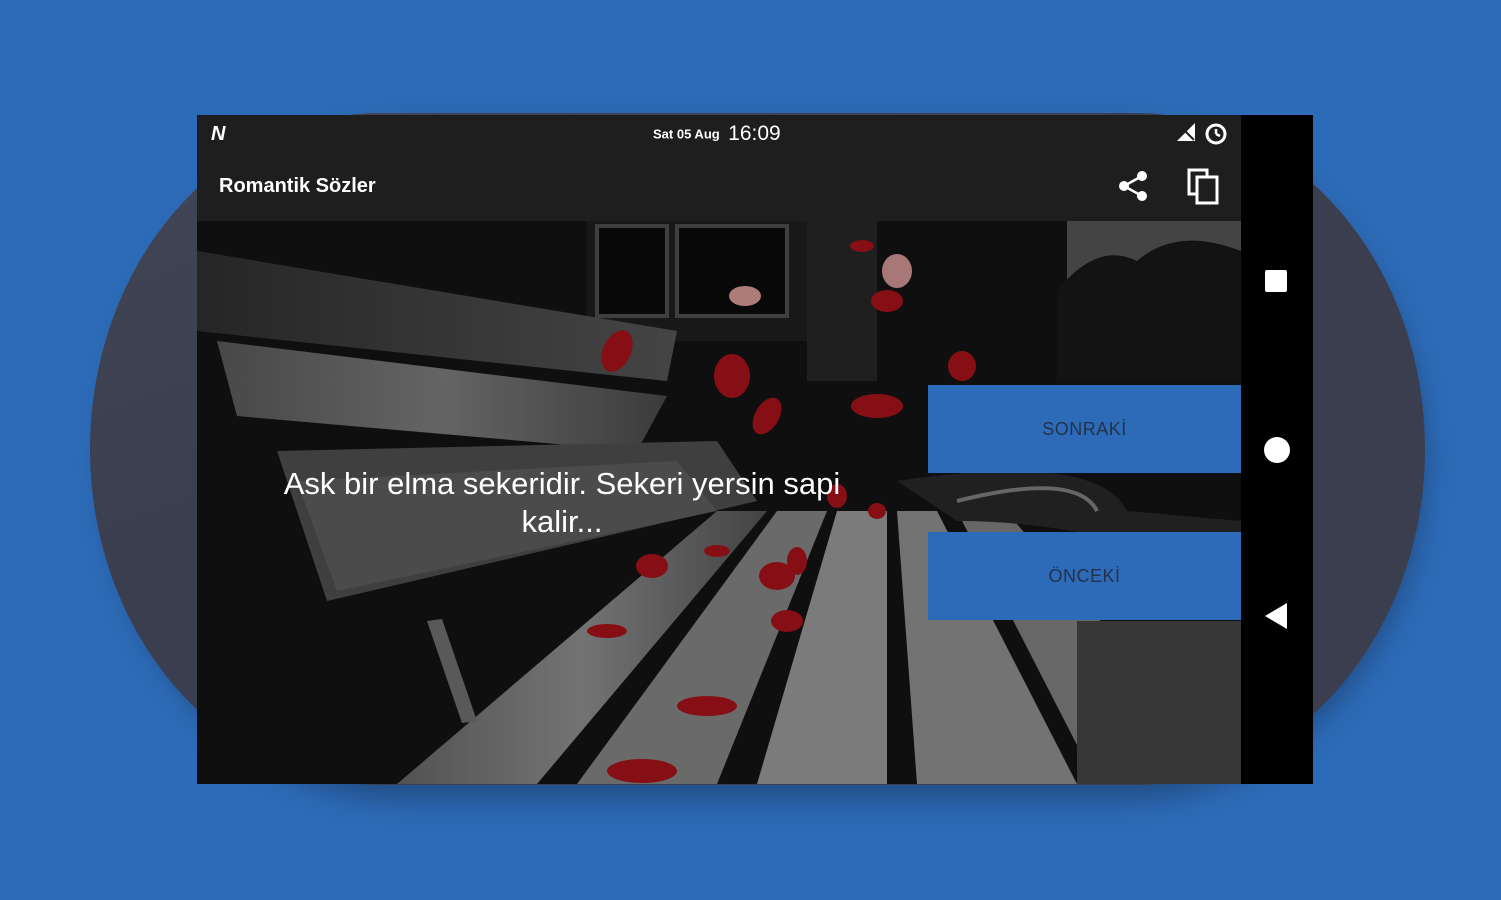 The image size is (1501, 900). I want to click on next-button: SONRAKİ, so click(1084, 429).